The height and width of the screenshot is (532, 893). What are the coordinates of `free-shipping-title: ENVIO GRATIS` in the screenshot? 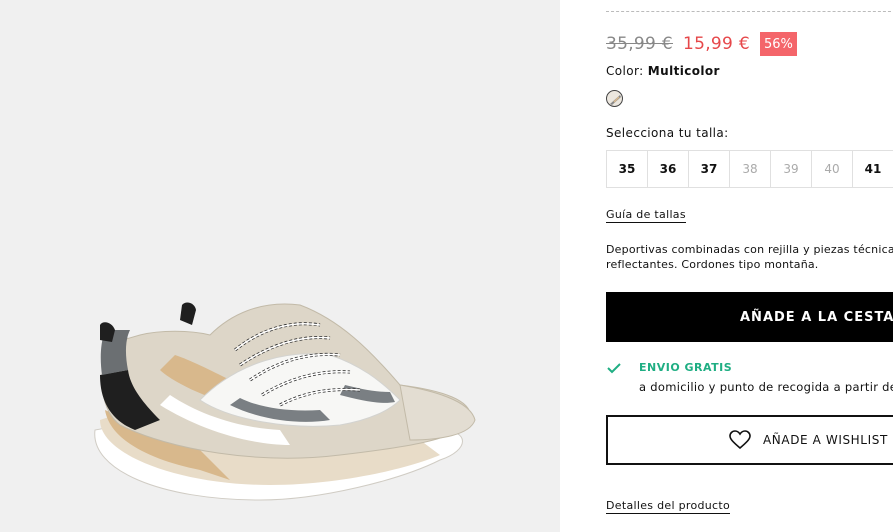 It's located at (686, 367).